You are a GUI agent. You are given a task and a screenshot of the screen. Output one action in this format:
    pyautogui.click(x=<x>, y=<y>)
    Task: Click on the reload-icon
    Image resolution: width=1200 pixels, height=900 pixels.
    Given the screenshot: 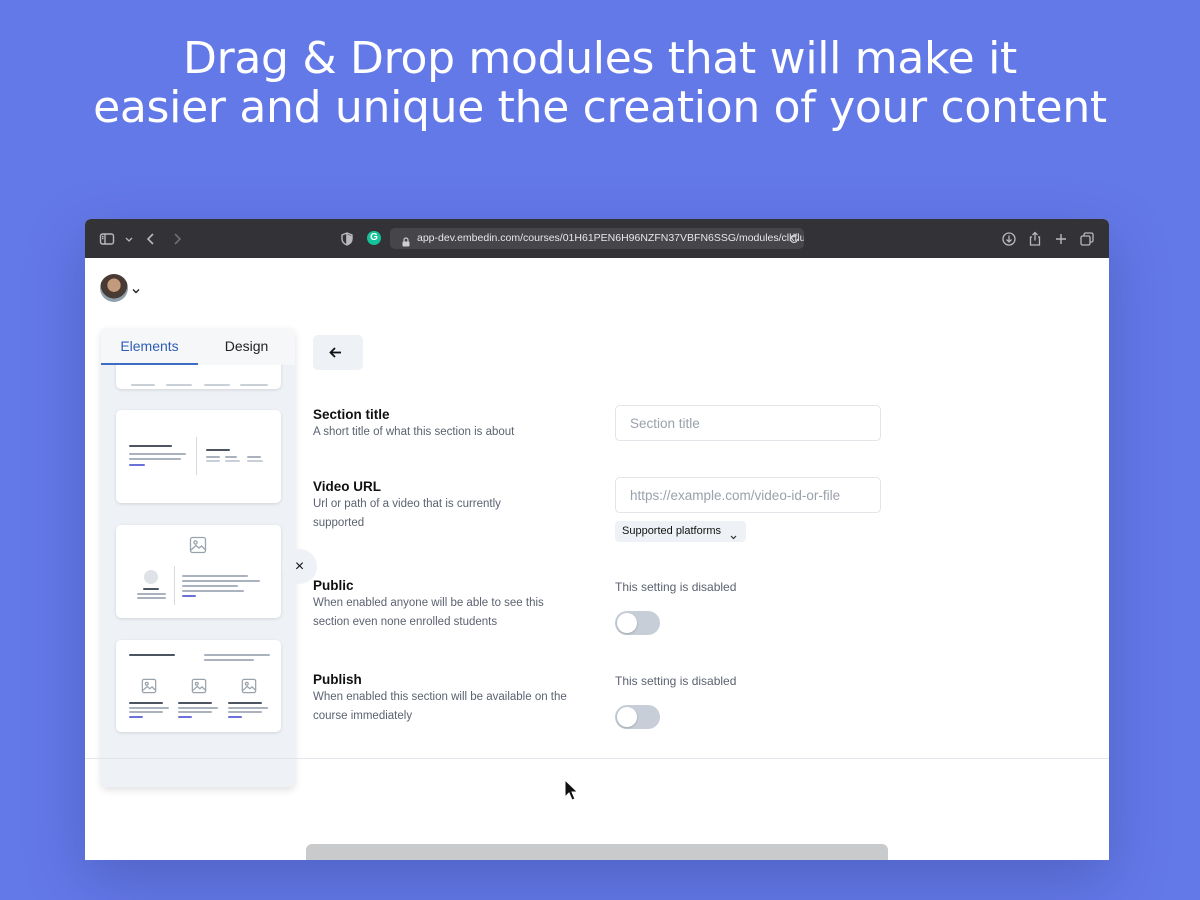 What is the action you would take?
    pyautogui.click(x=794, y=238)
    